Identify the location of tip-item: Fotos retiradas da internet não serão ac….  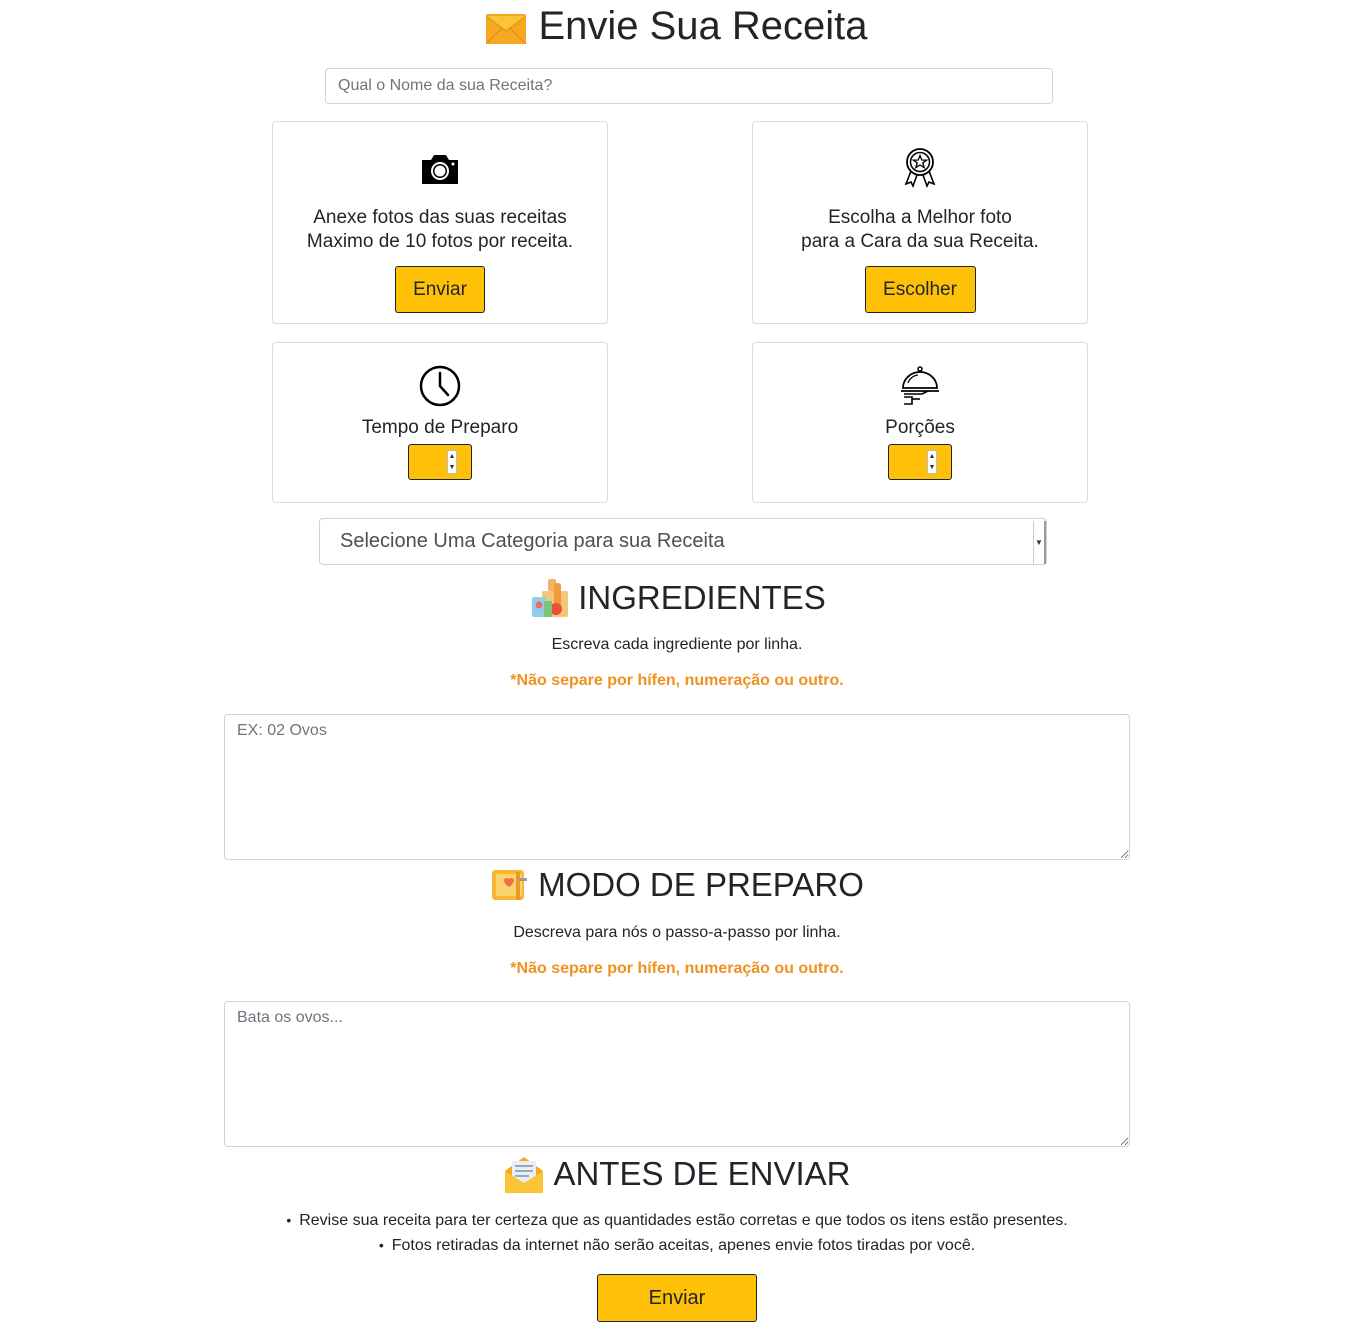
(677, 1245).